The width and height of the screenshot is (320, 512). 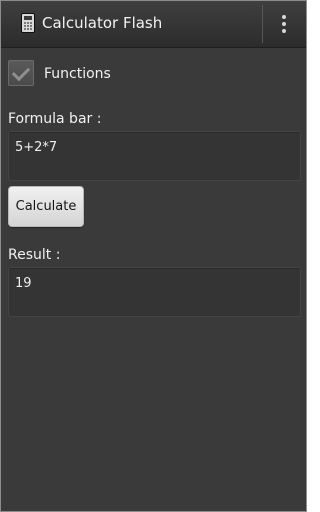 What do you see at coordinates (28, 26) in the screenshot?
I see `calculator-keys-icon` at bounding box center [28, 26].